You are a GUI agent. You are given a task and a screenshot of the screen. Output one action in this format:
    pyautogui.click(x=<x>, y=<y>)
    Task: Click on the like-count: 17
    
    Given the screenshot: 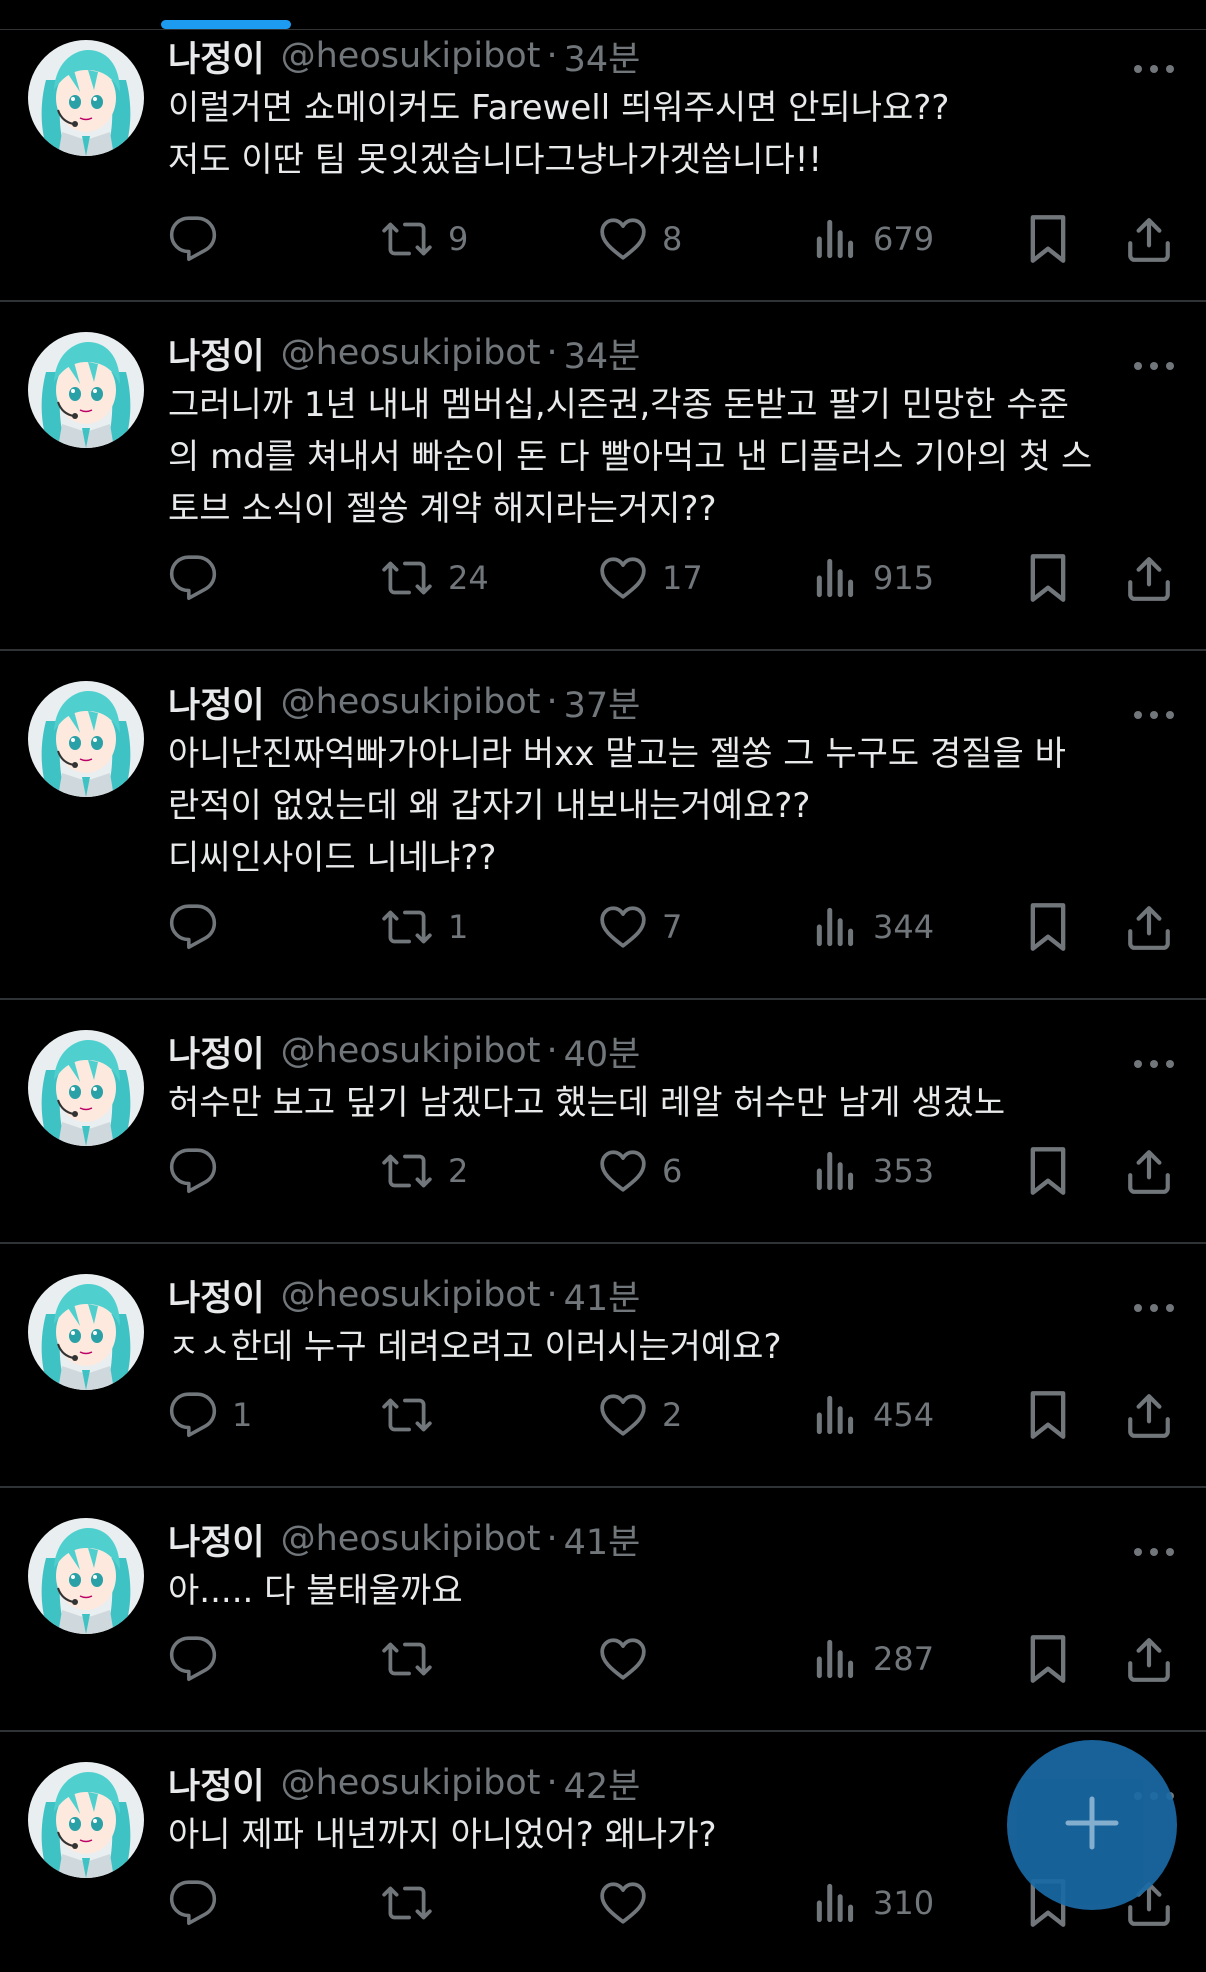 What is the action you would take?
    pyautogui.click(x=682, y=578)
    